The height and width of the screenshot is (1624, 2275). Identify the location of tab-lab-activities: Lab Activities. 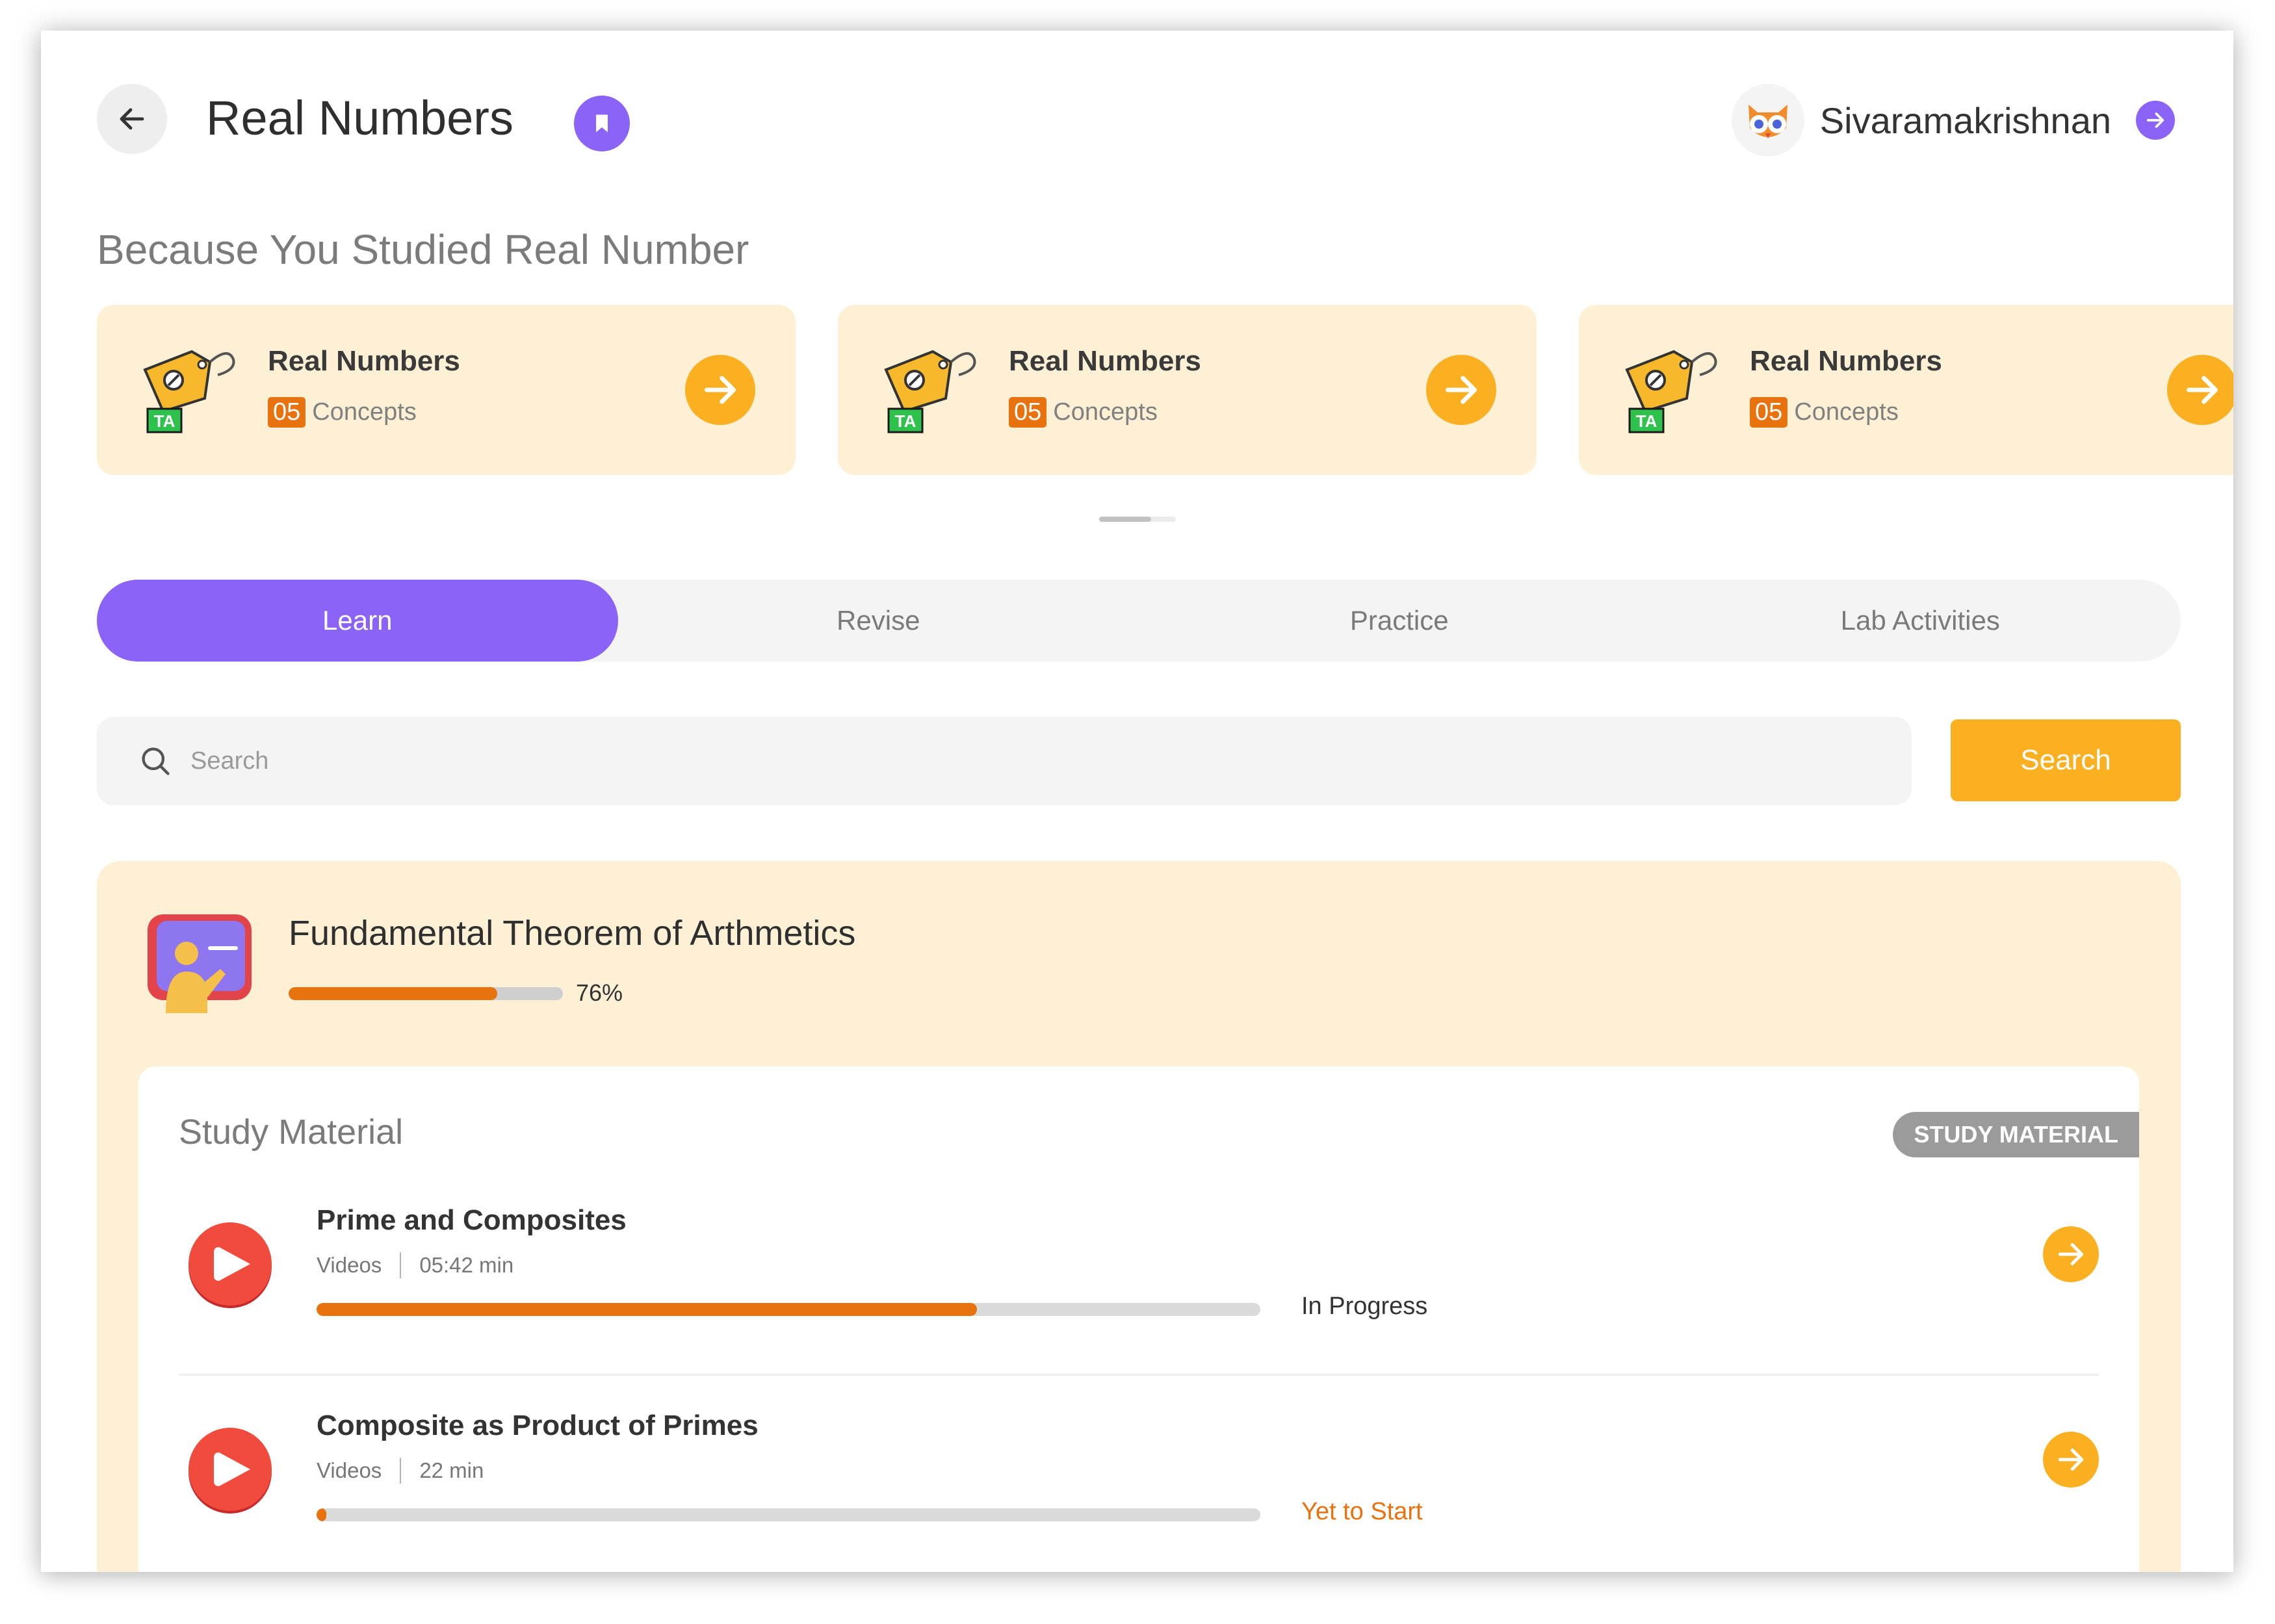
(1921, 621).